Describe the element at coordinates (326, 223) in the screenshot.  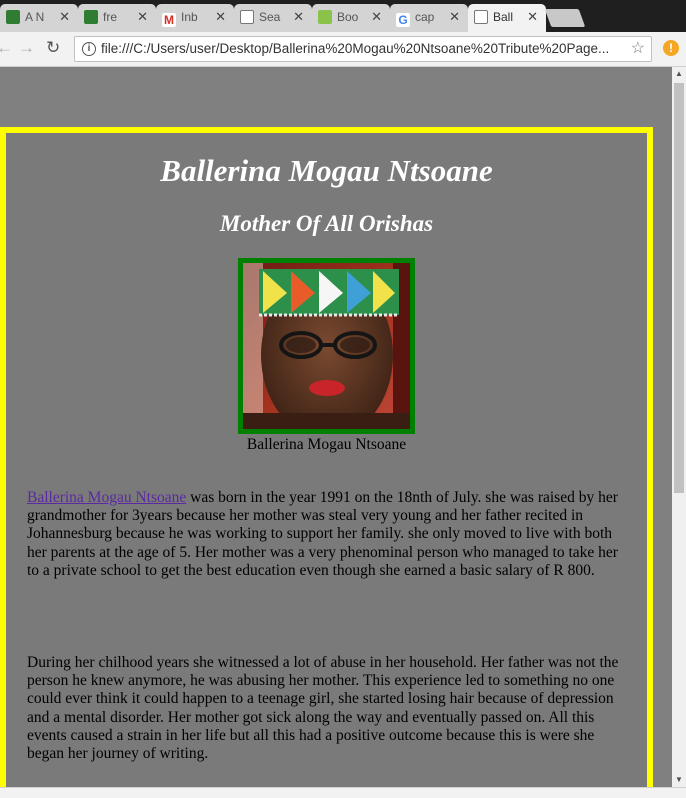
I see `page-subtitle: Mother Of All Orishas` at that location.